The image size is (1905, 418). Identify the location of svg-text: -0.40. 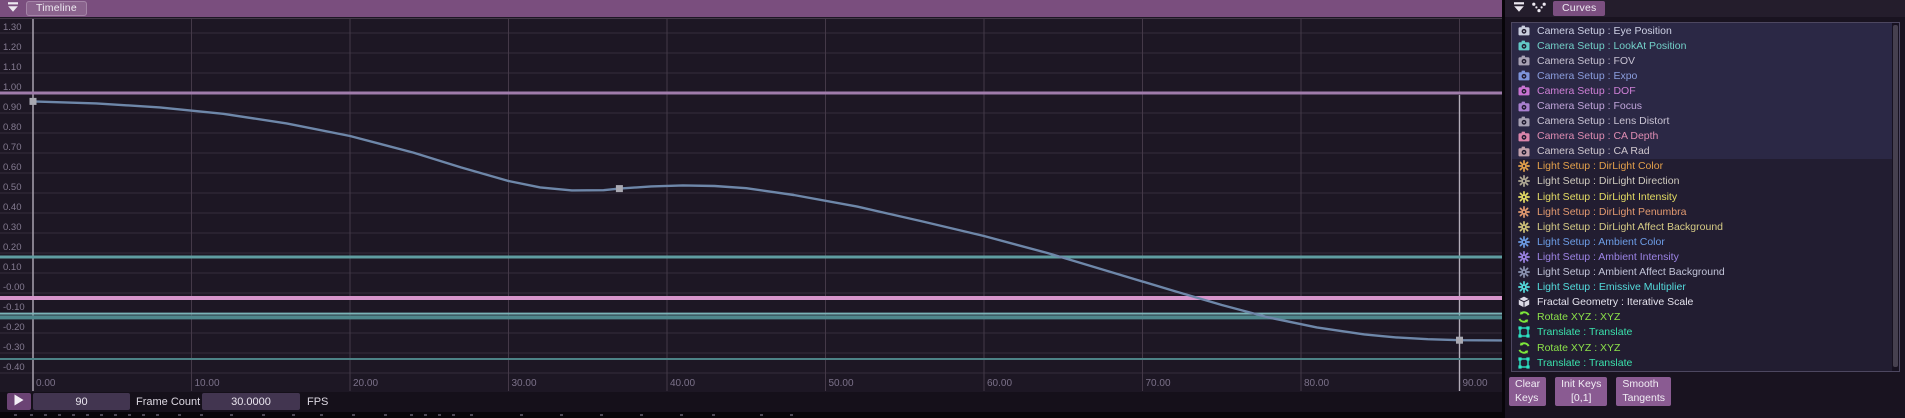
(14, 367).